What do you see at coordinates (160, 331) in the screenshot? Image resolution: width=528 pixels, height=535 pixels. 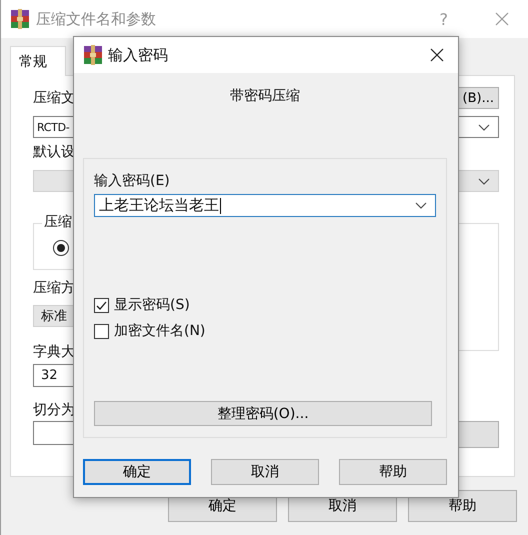 I see `checkbox-label: 加密文件名(N)` at bounding box center [160, 331].